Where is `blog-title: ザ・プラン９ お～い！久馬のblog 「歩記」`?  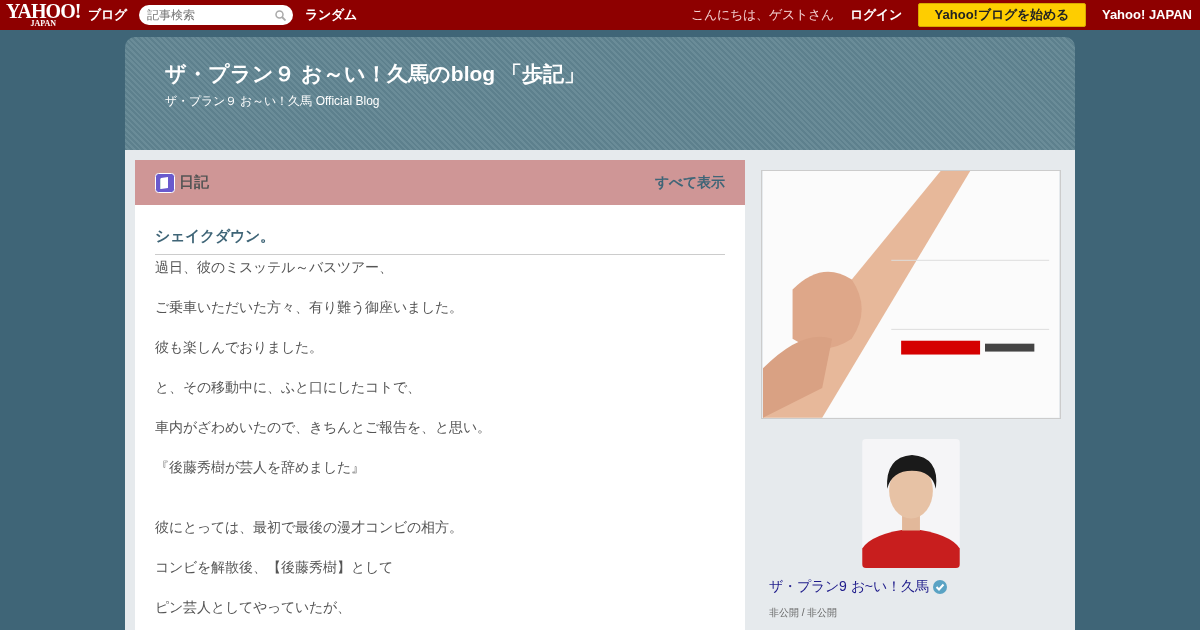 blog-title: ザ・プラン９ お～い！久馬のblog 「歩記」 is located at coordinates (600, 74).